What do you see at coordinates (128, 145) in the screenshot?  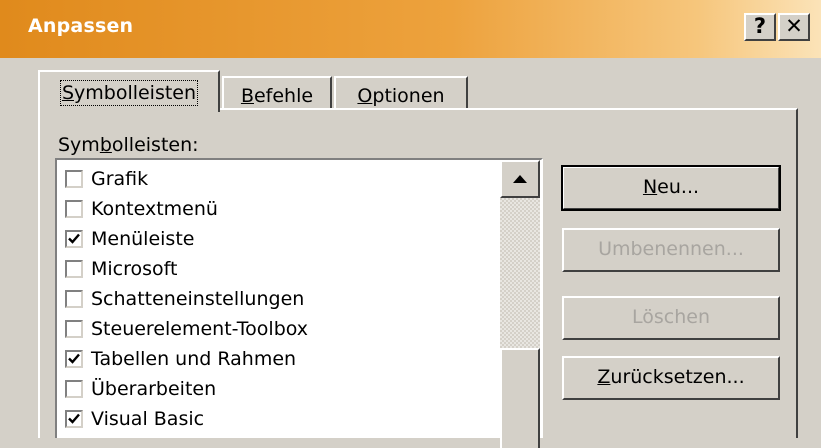 I see `toolbars-list-label: Symbolleisten:` at bounding box center [128, 145].